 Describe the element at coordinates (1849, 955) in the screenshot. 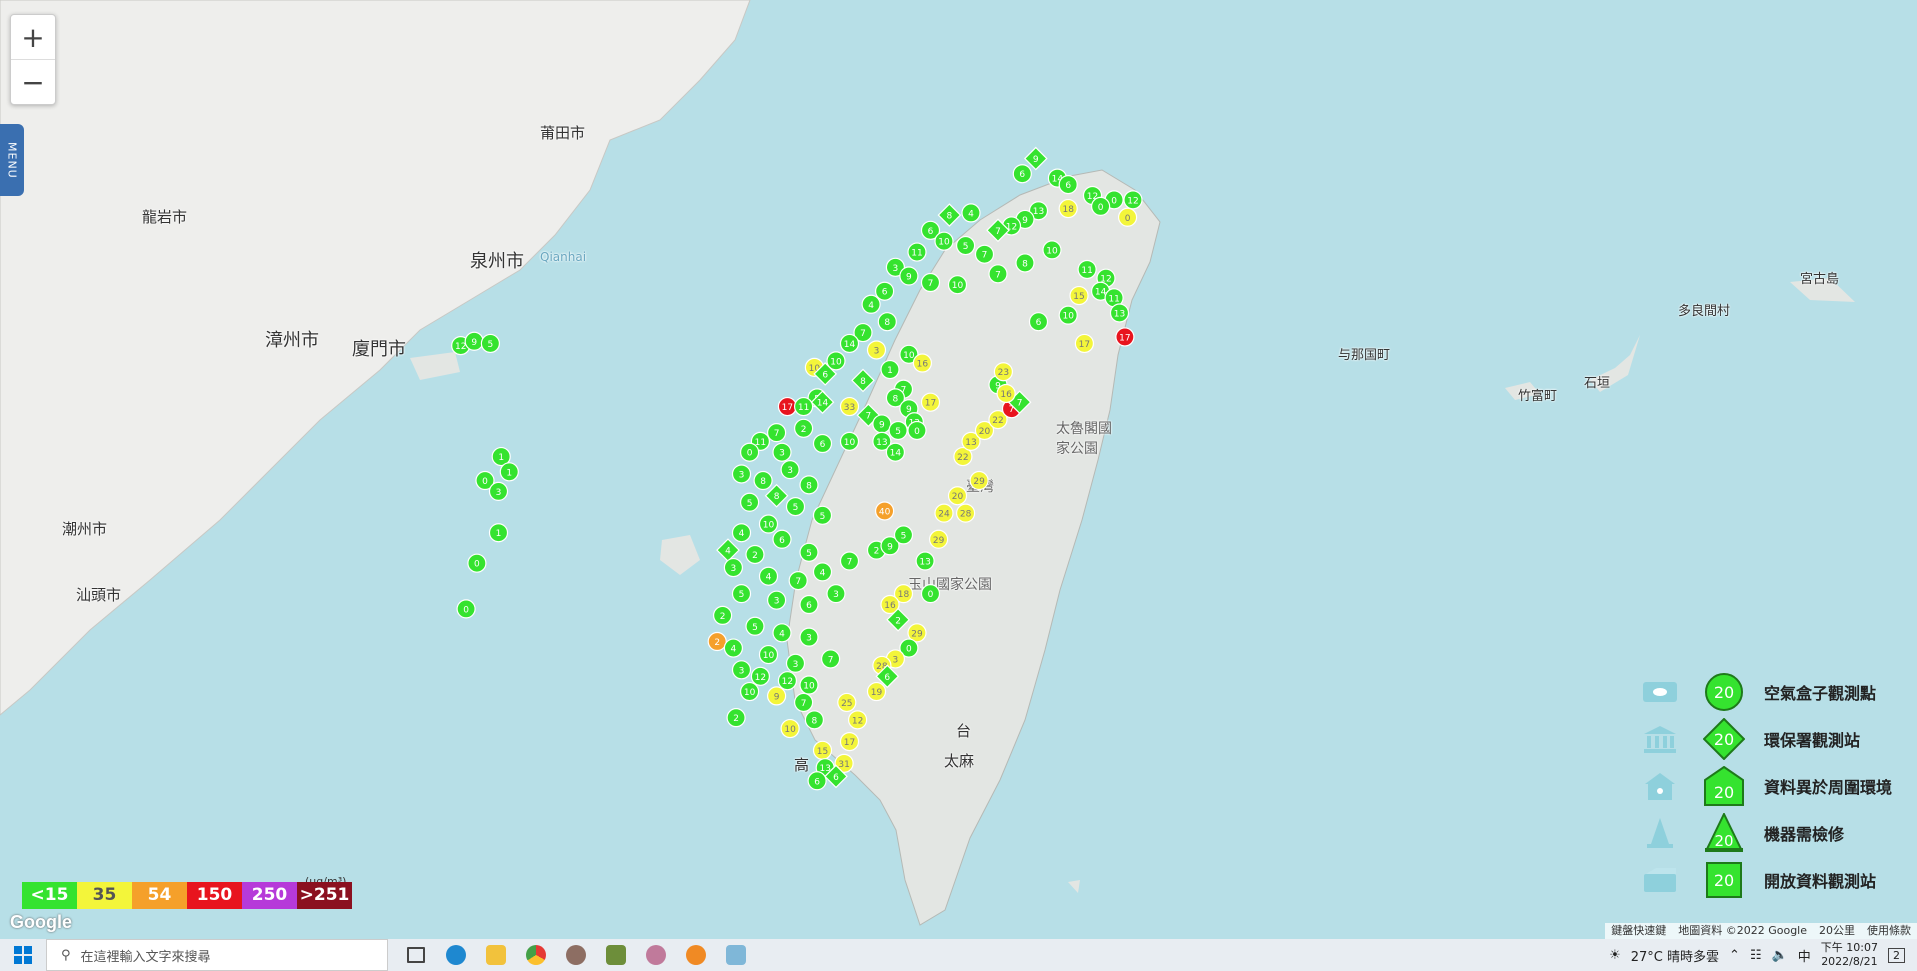

I see `clock: 下午 10:07 2022/8/21` at that location.